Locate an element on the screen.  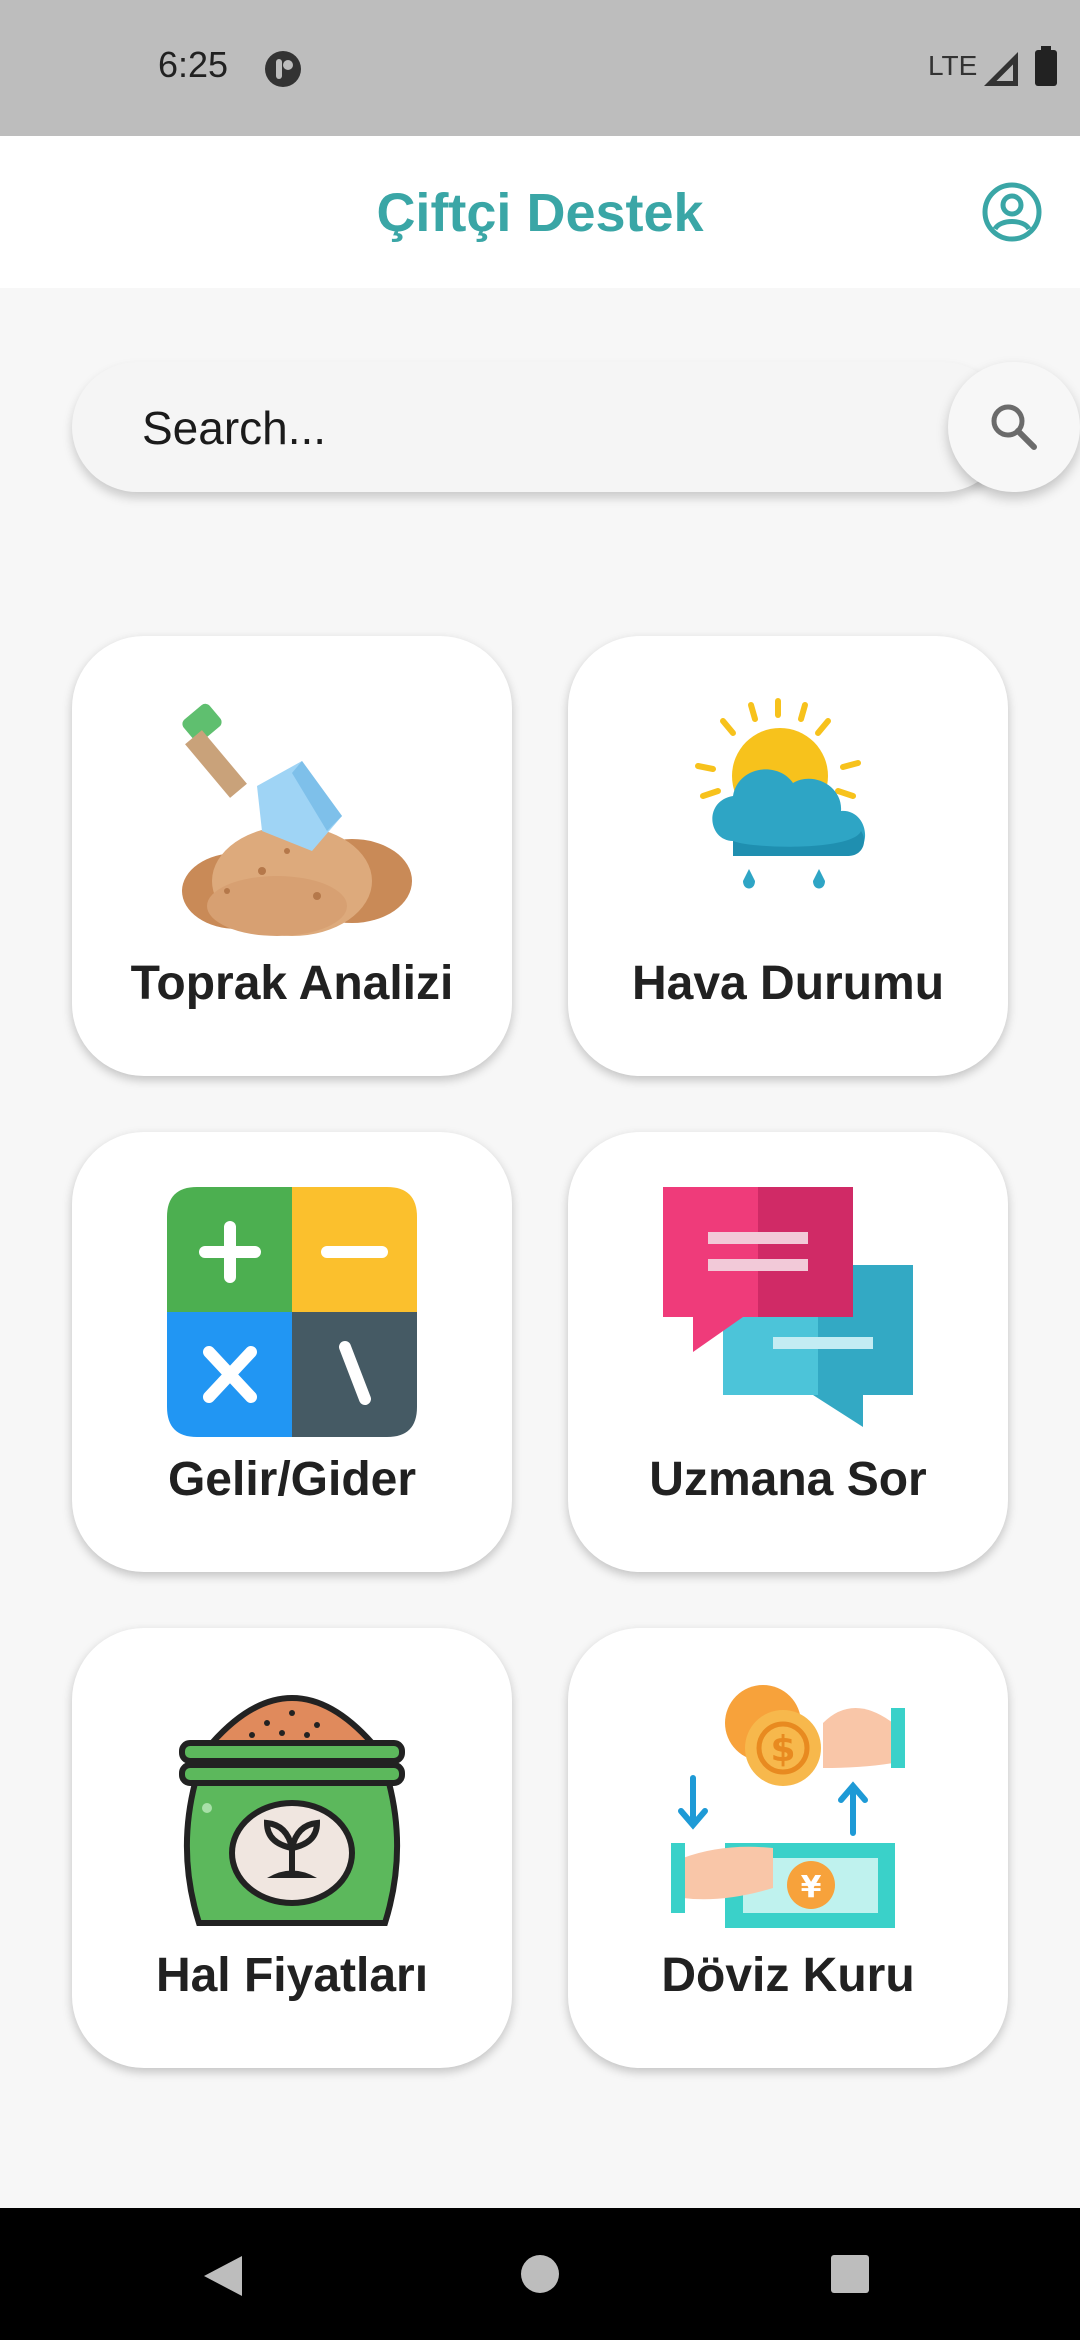
currency-exchange-icon: $ ¥ is located at coordinates (788, 1806).